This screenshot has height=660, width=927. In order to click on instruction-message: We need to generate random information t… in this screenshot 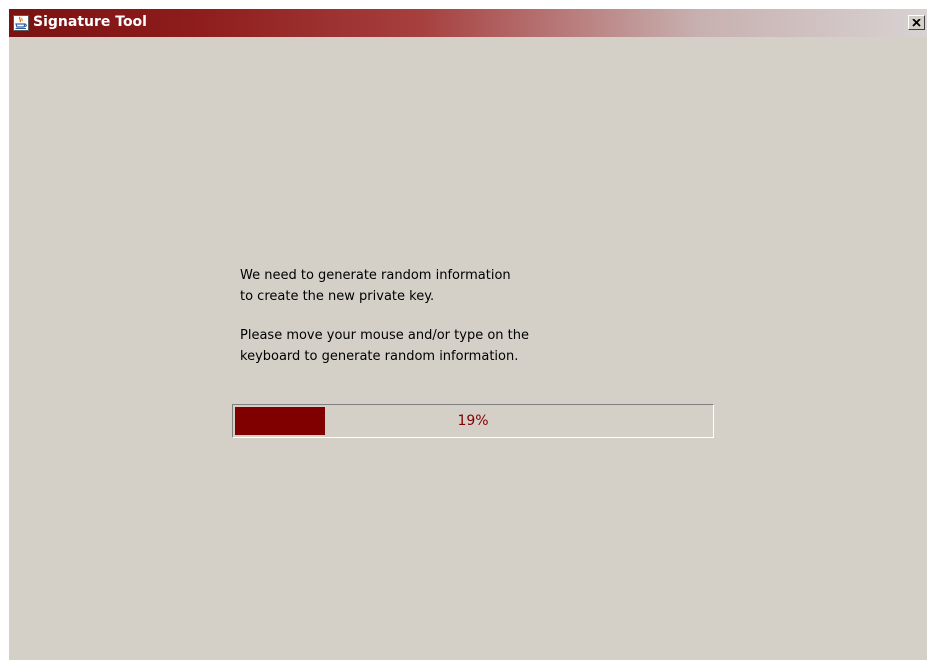, I will do `click(450, 316)`.